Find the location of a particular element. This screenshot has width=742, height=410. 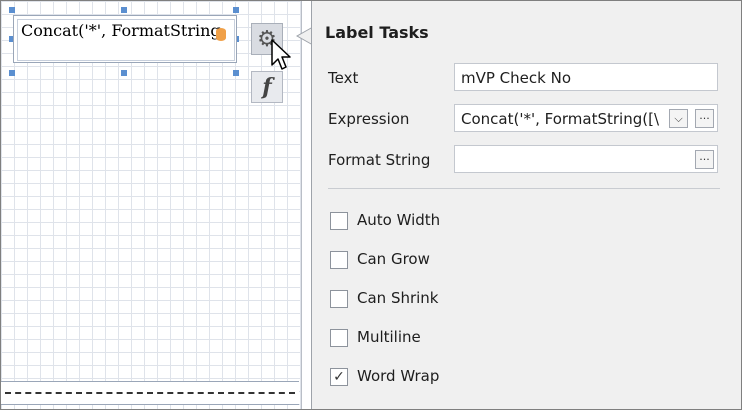

resize-handle-top-right is located at coordinates (236, 10).